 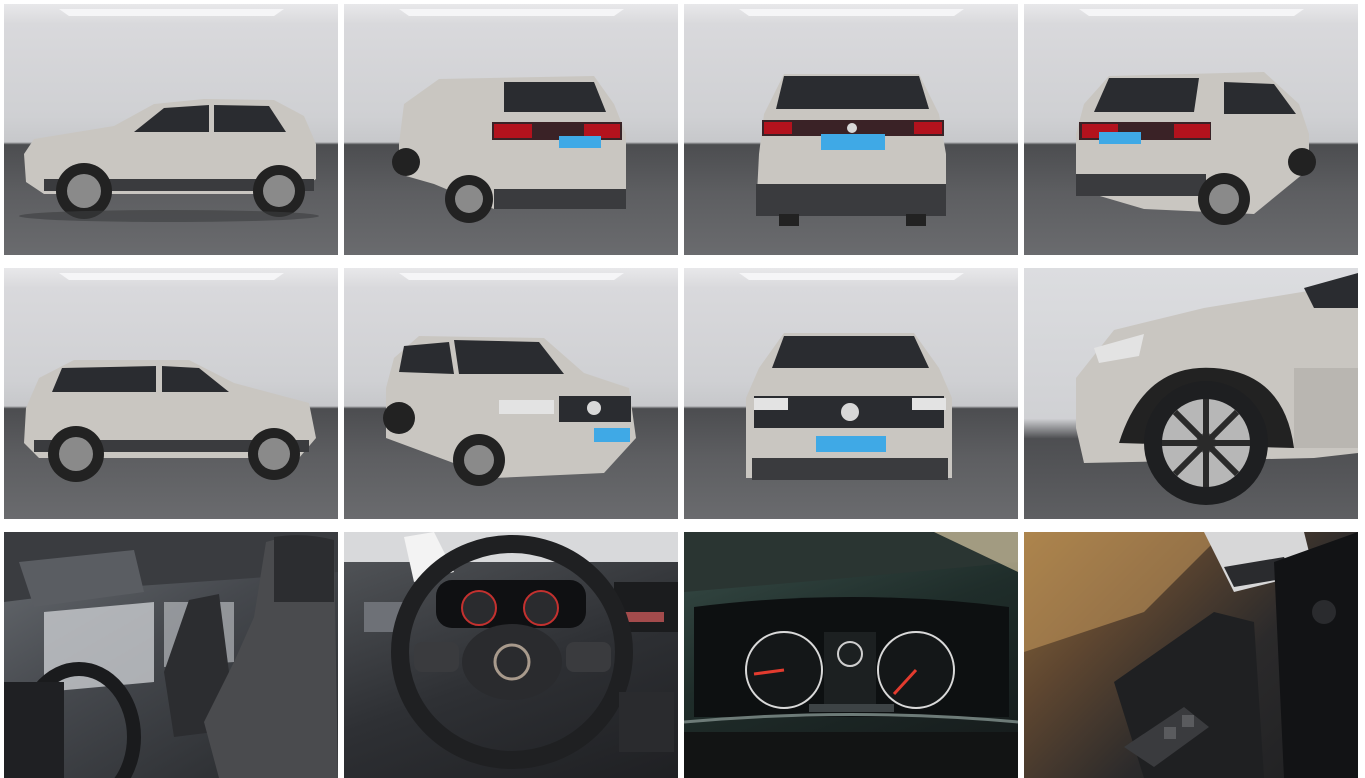 I want to click on gallery-photo-rear-right, so click(x=1191, y=129).